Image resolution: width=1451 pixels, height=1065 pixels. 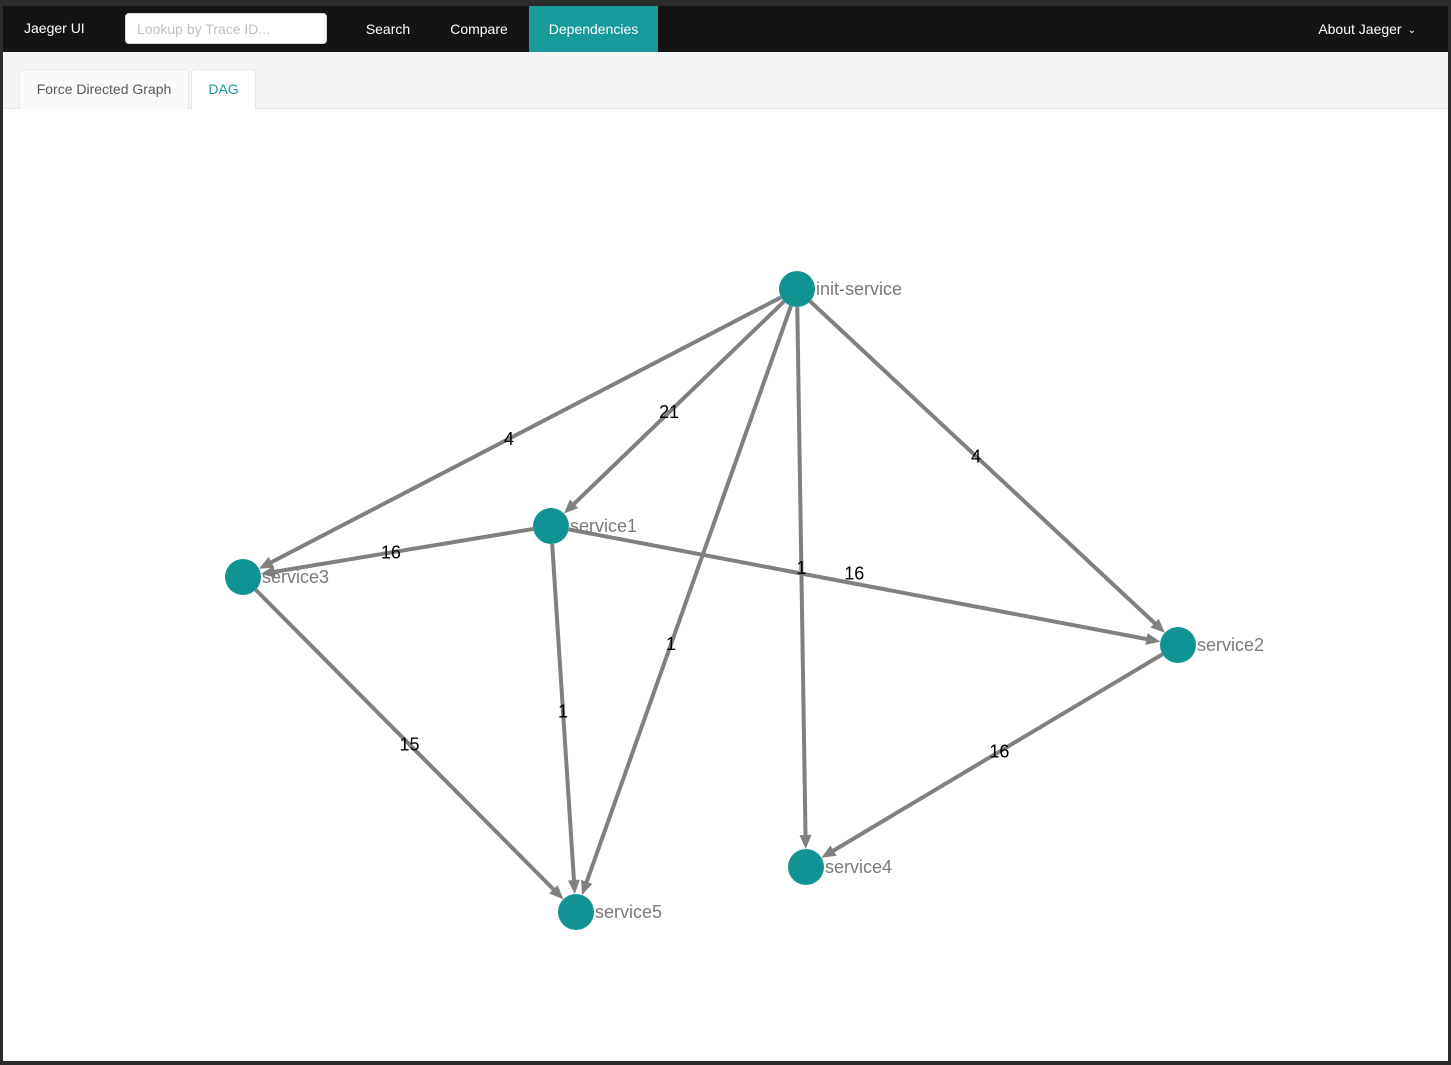 I want to click on edge-service1-to-service2, so click(x=858, y=584).